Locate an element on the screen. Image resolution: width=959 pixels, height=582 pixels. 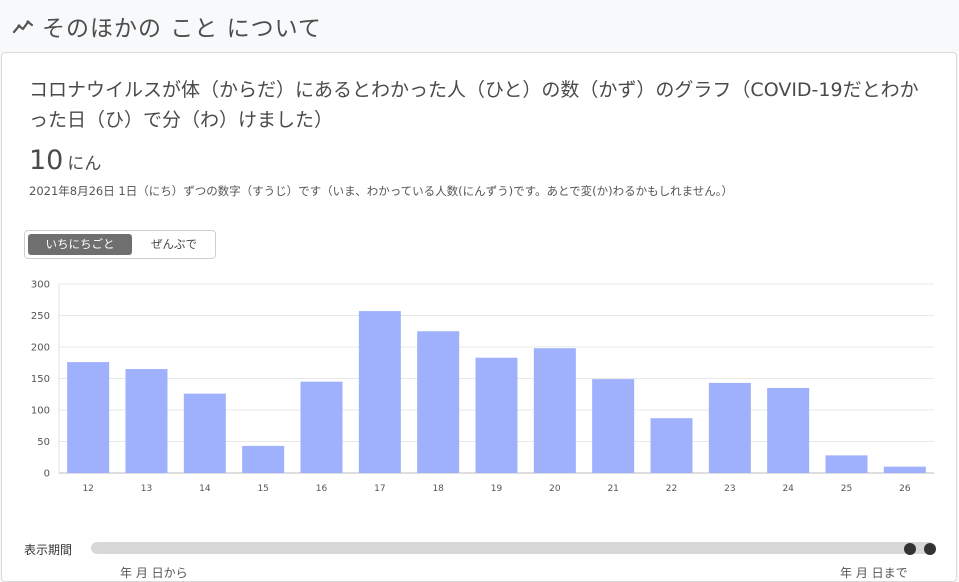
latest-value-unit: にん is located at coordinates (84, 164).